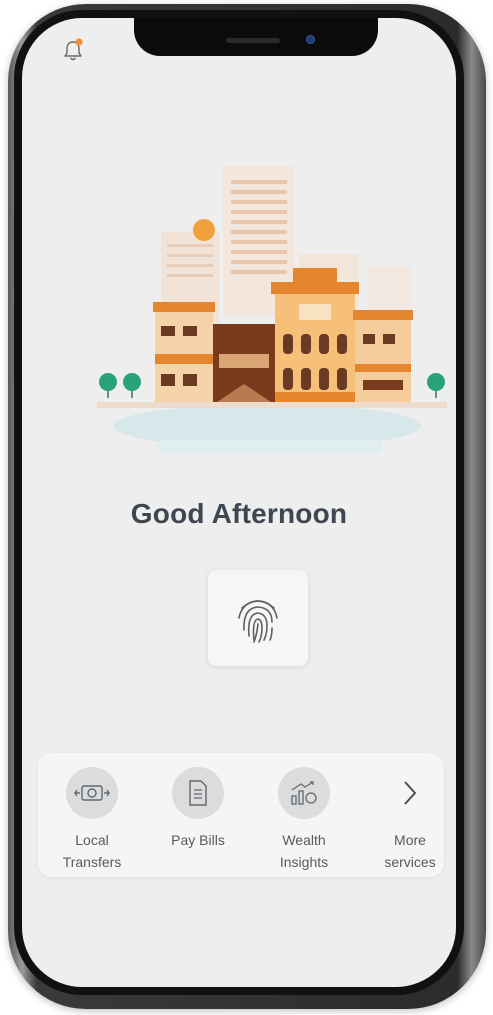  Describe the element at coordinates (253, 40) in the screenshot. I see `speaker` at that location.